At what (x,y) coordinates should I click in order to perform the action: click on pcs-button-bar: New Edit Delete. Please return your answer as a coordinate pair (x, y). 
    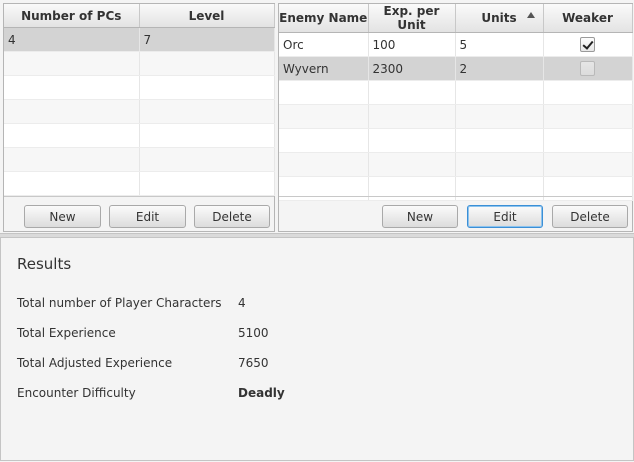
    Looking at the image, I should click on (139, 214).